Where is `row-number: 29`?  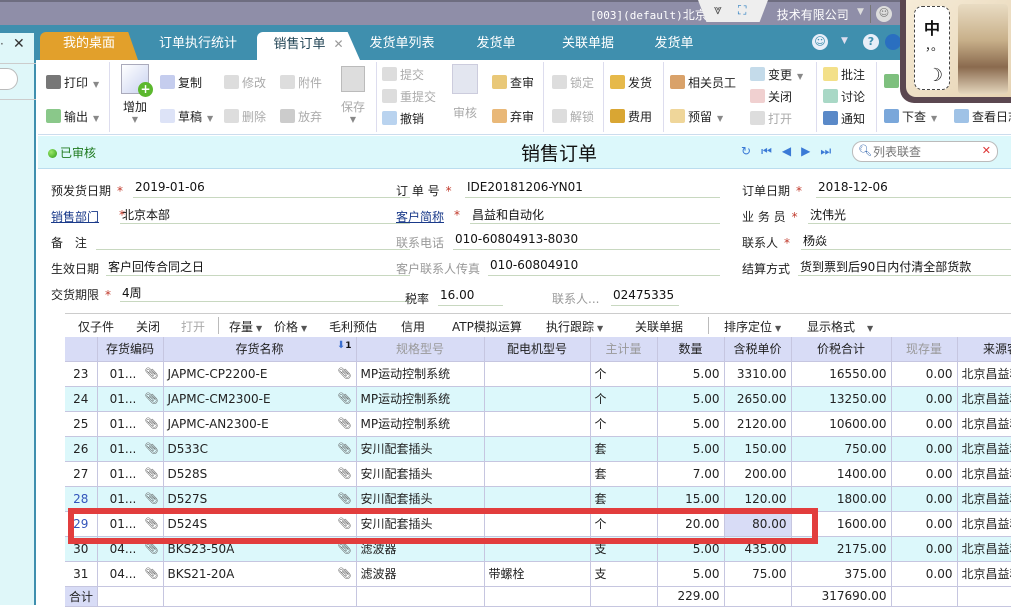
row-number: 29 is located at coordinates (81, 524).